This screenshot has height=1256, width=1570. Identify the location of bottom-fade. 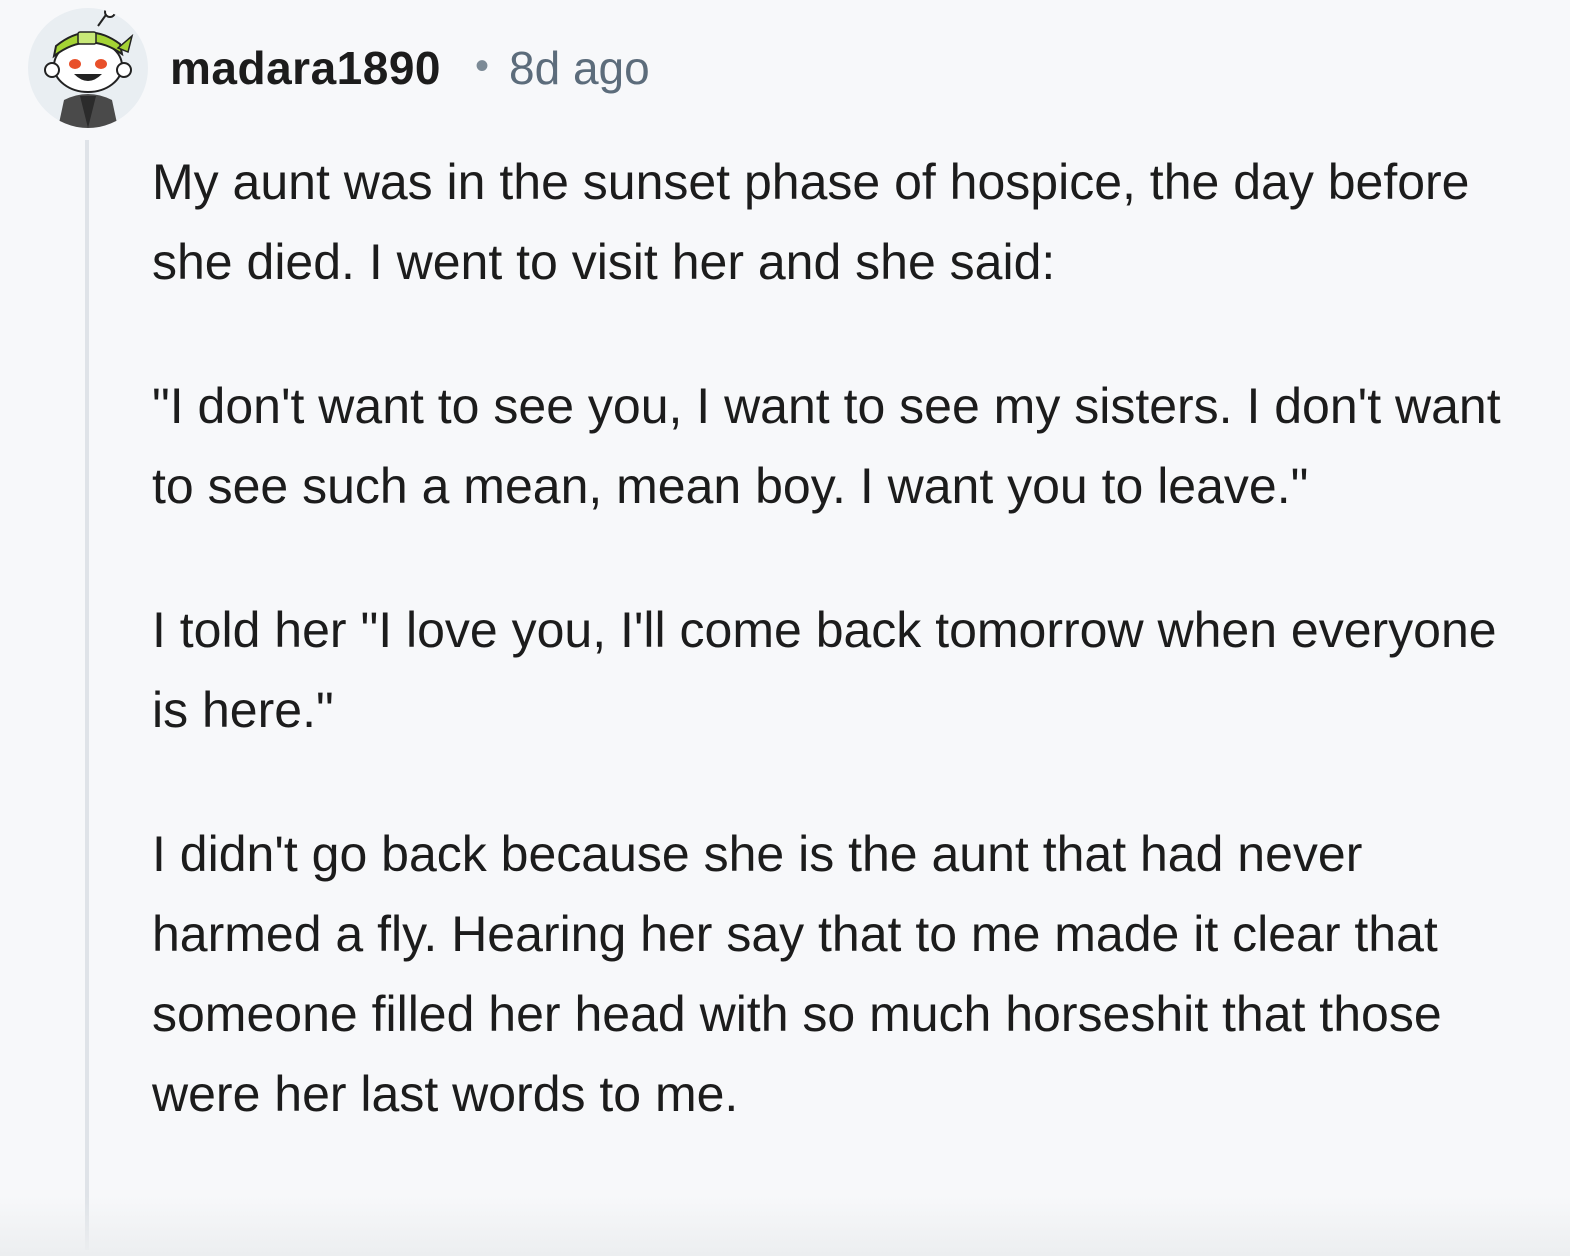
(785, 1226).